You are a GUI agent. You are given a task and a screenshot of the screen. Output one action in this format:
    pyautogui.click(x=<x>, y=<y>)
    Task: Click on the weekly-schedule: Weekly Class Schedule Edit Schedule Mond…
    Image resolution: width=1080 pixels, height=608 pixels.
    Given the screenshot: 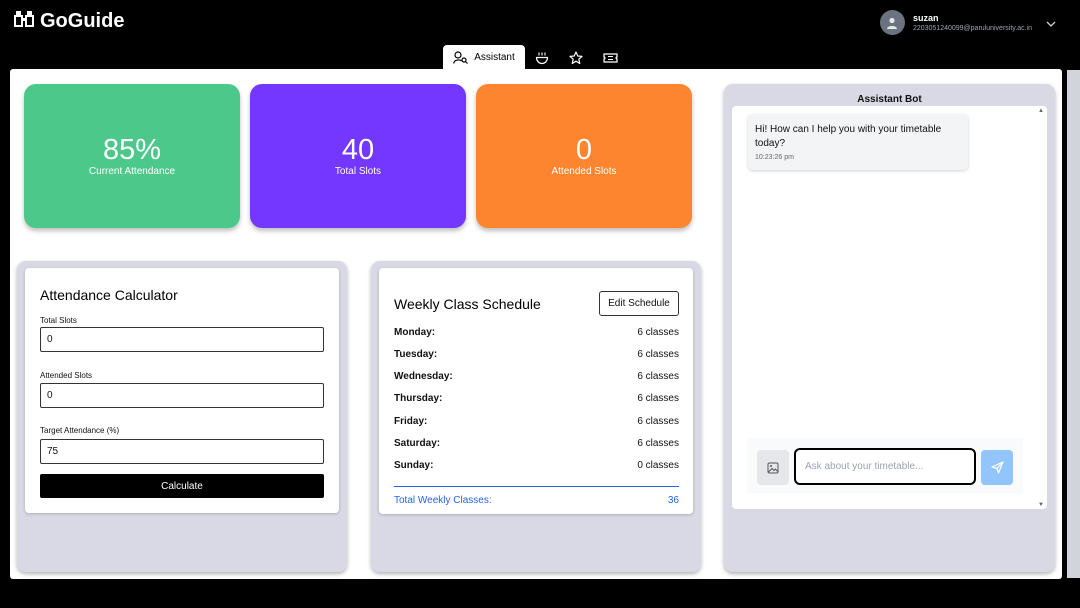 What is the action you would take?
    pyautogui.click(x=536, y=391)
    